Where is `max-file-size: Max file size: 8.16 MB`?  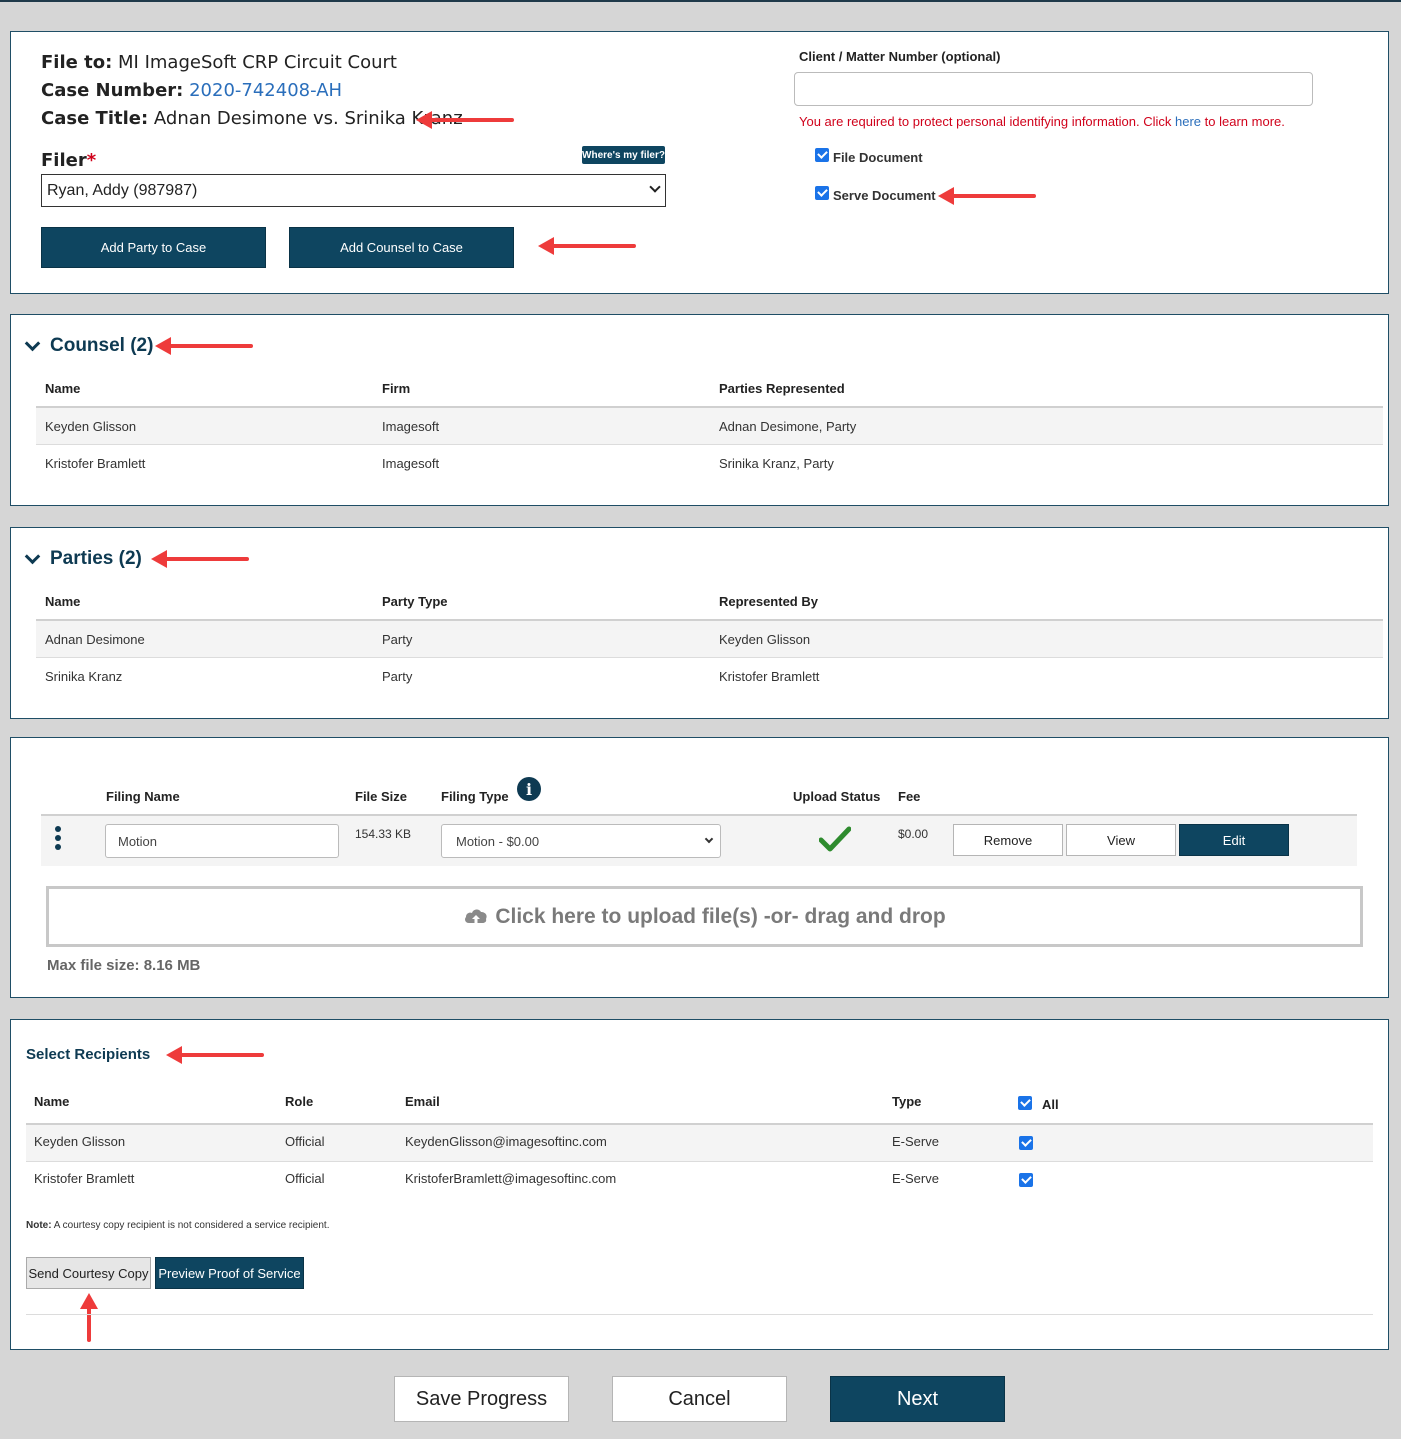
max-file-size: Max file size: 8.16 MB is located at coordinates (124, 965).